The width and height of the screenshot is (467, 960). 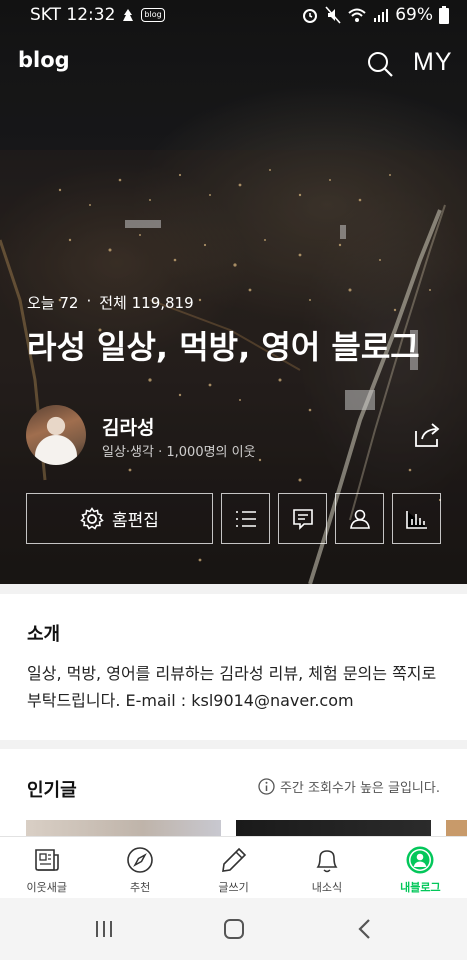 I want to click on battery-icon, so click(x=444, y=15).